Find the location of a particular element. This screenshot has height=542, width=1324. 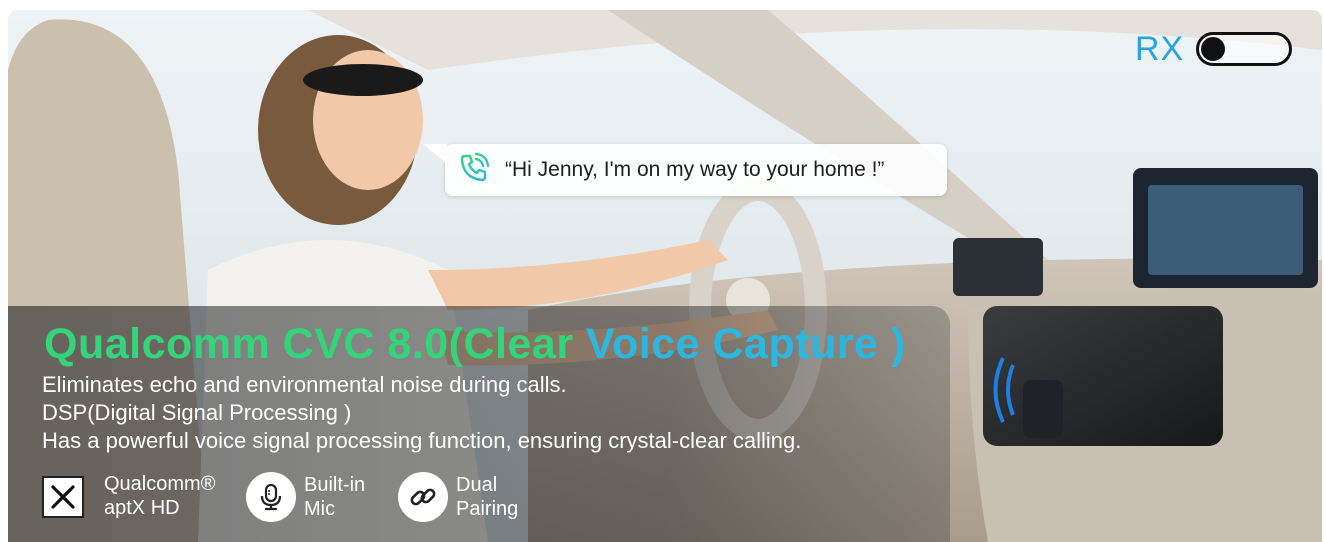

feature-aptx-line-1: Qualcomm® is located at coordinates (160, 484).